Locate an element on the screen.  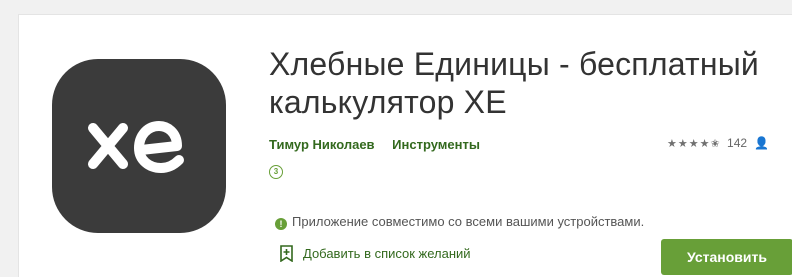
person-icon: 👤 is located at coordinates (762, 143).